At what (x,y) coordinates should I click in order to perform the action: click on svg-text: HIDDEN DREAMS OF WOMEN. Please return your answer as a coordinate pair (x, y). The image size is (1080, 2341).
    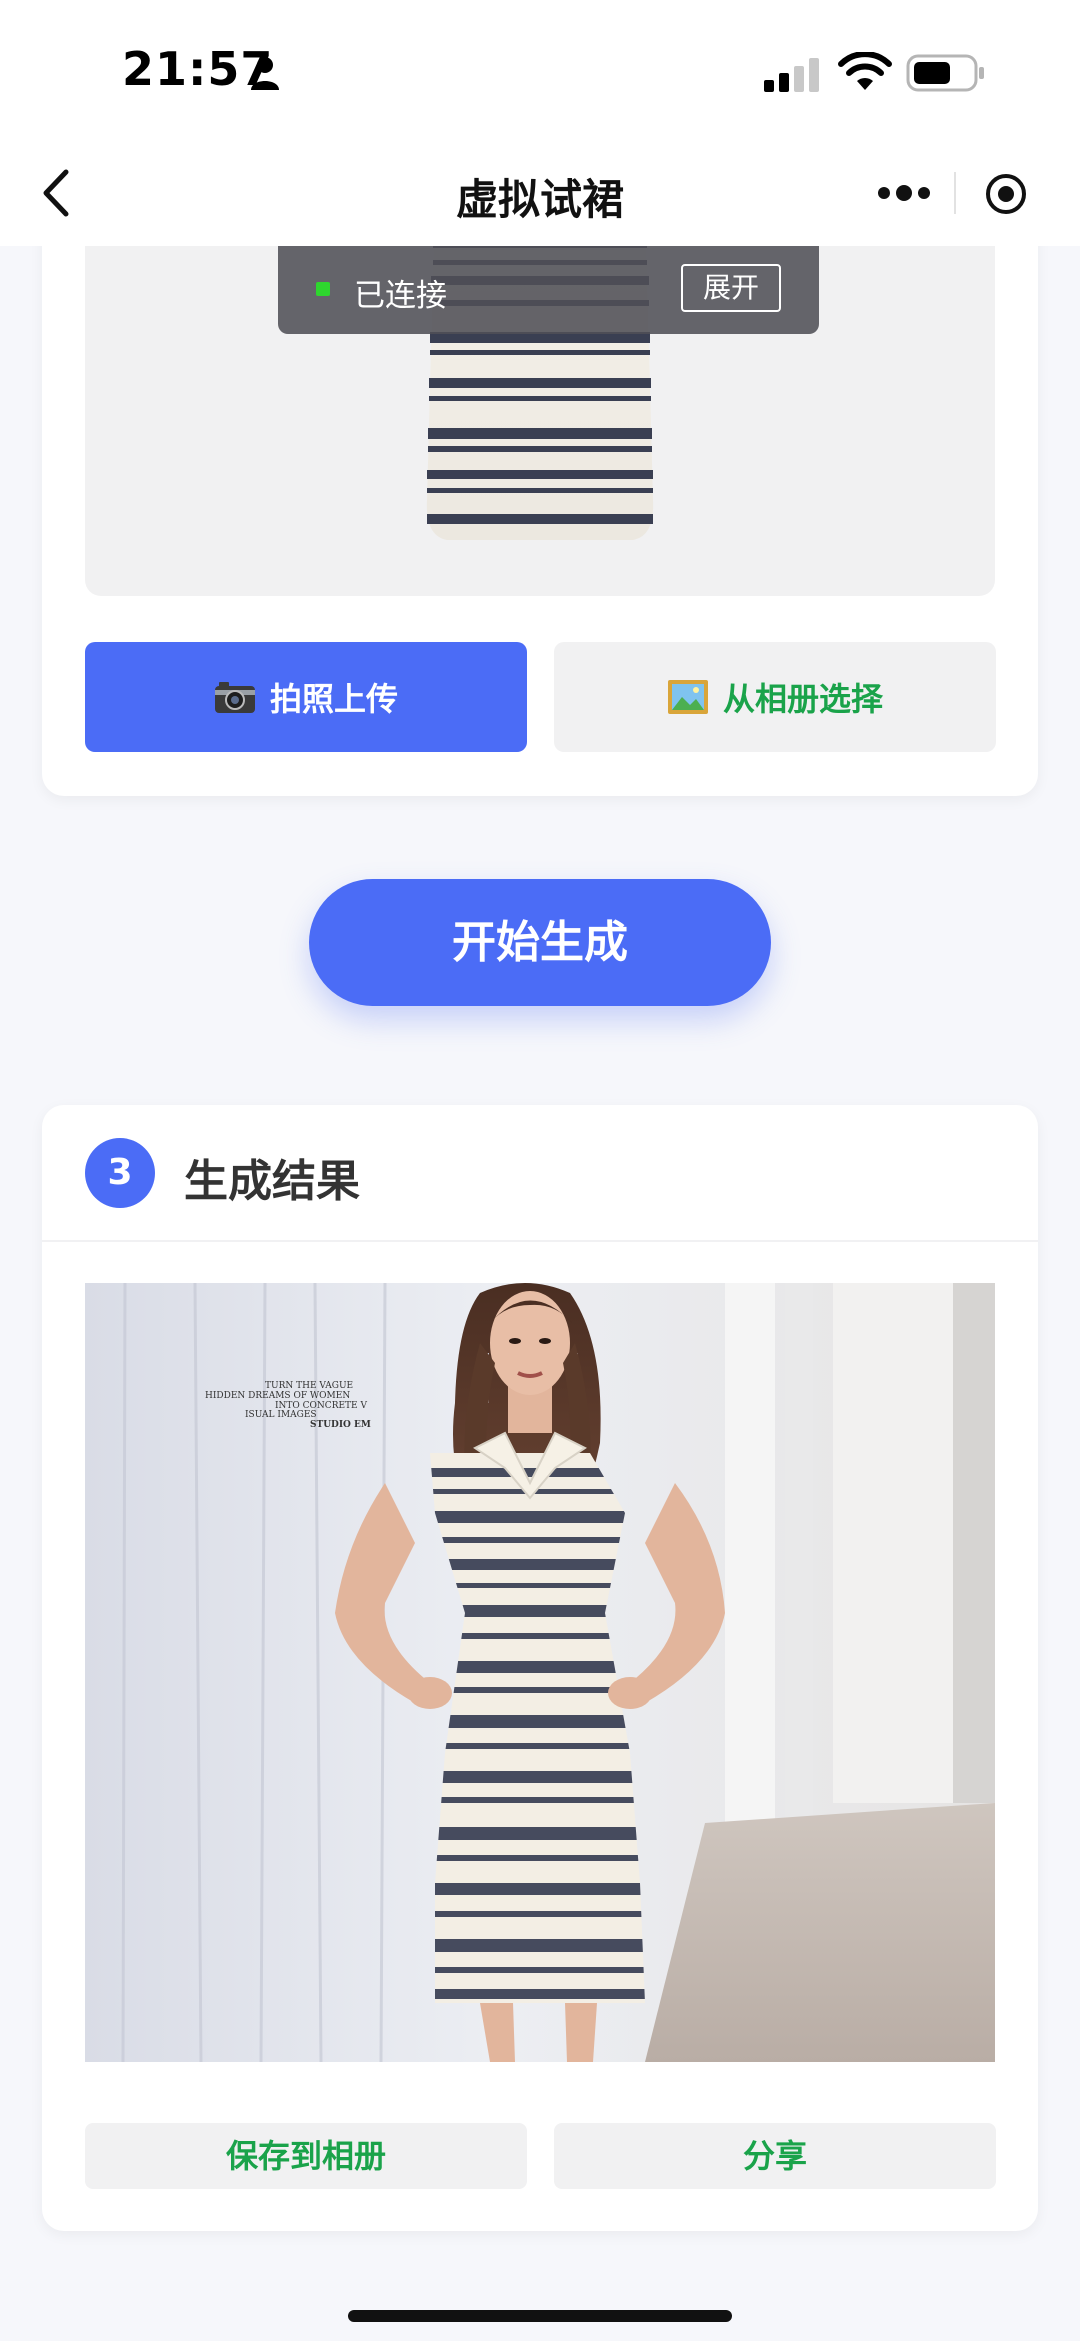
    Looking at the image, I should click on (277, 1396).